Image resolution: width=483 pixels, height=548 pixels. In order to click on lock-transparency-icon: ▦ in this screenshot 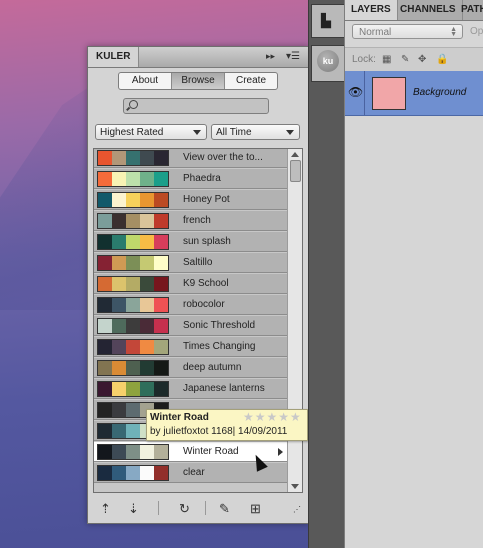, I will do `click(386, 59)`.